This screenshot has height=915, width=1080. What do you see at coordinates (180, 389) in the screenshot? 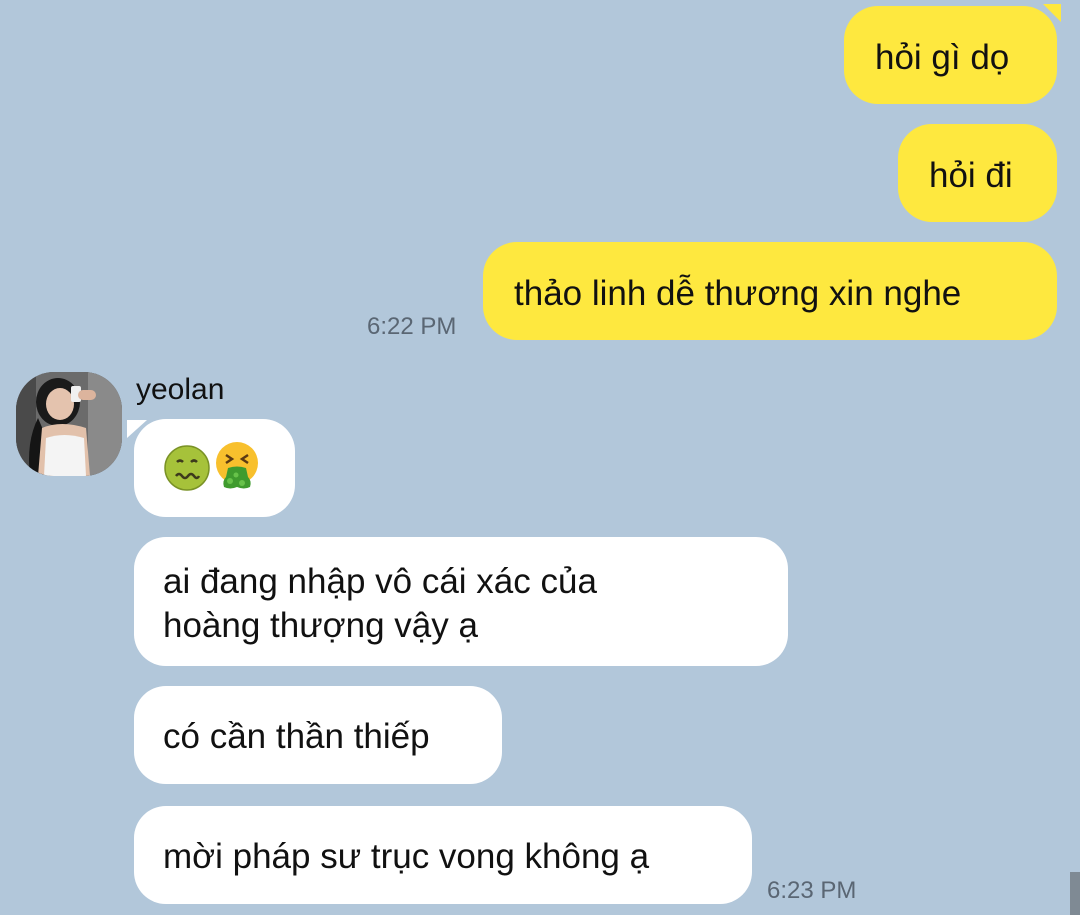
I see `sender-name: yeolan` at bounding box center [180, 389].